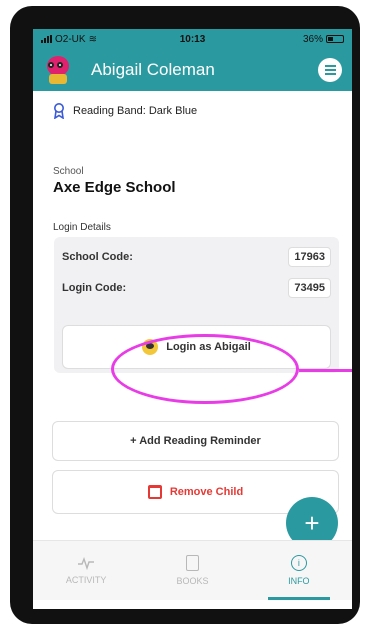 The height and width of the screenshot is (629, 372). I want to click on nav-item-info: i INFO, so click(299, 570).